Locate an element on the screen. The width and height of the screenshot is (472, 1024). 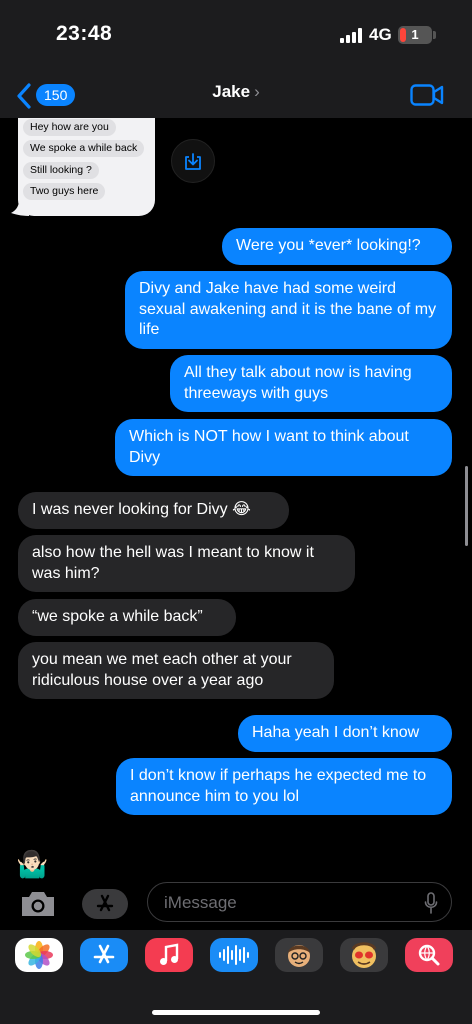
attachment-message: Hey how are you is located at coordinates (69, 127).